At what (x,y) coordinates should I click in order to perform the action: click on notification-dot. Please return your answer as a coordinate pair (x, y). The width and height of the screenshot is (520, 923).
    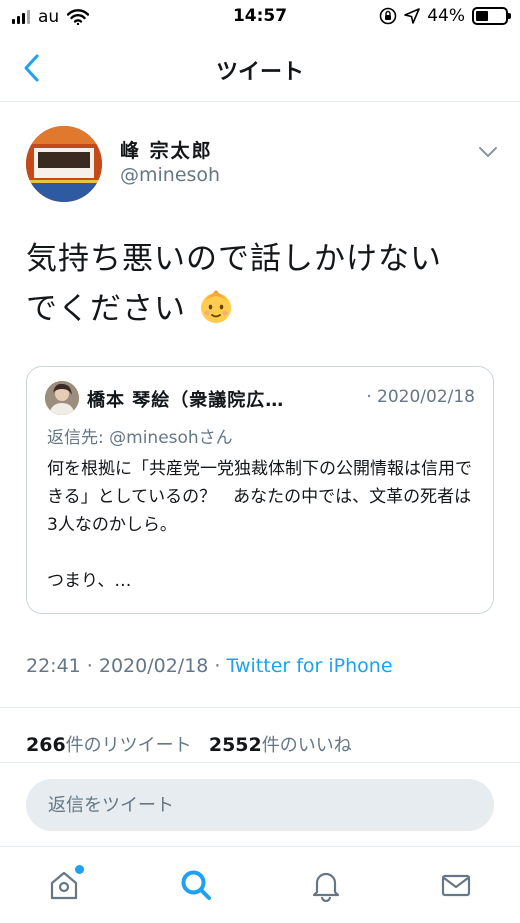
    Looking at the image, I should click on (79, 869).